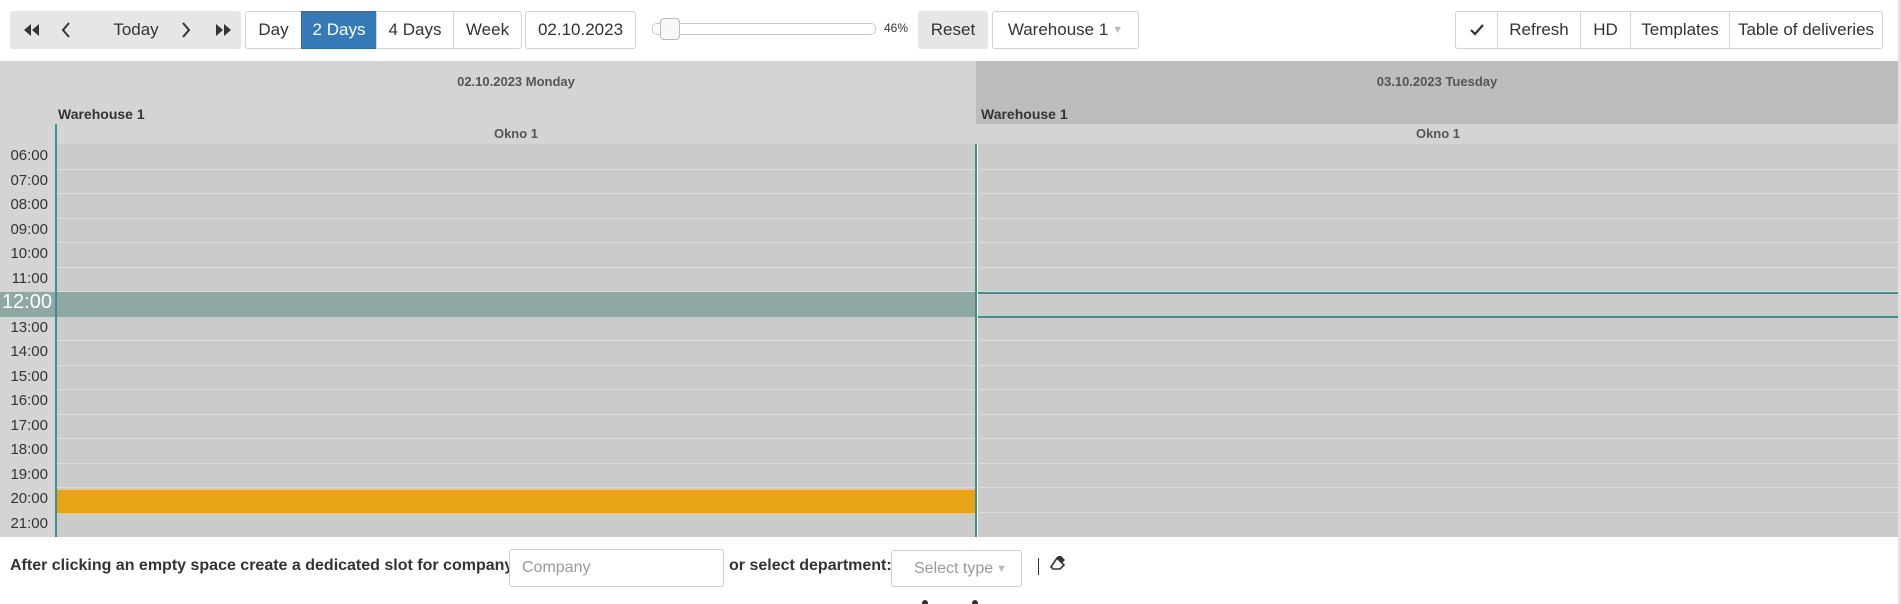 Image resolution: width=1901 pixels, height=604 pixels. What do you see at coordinates (487, 30) in the screenshot?
I see `view-week-button: Week` at bounding box center [487, 30].